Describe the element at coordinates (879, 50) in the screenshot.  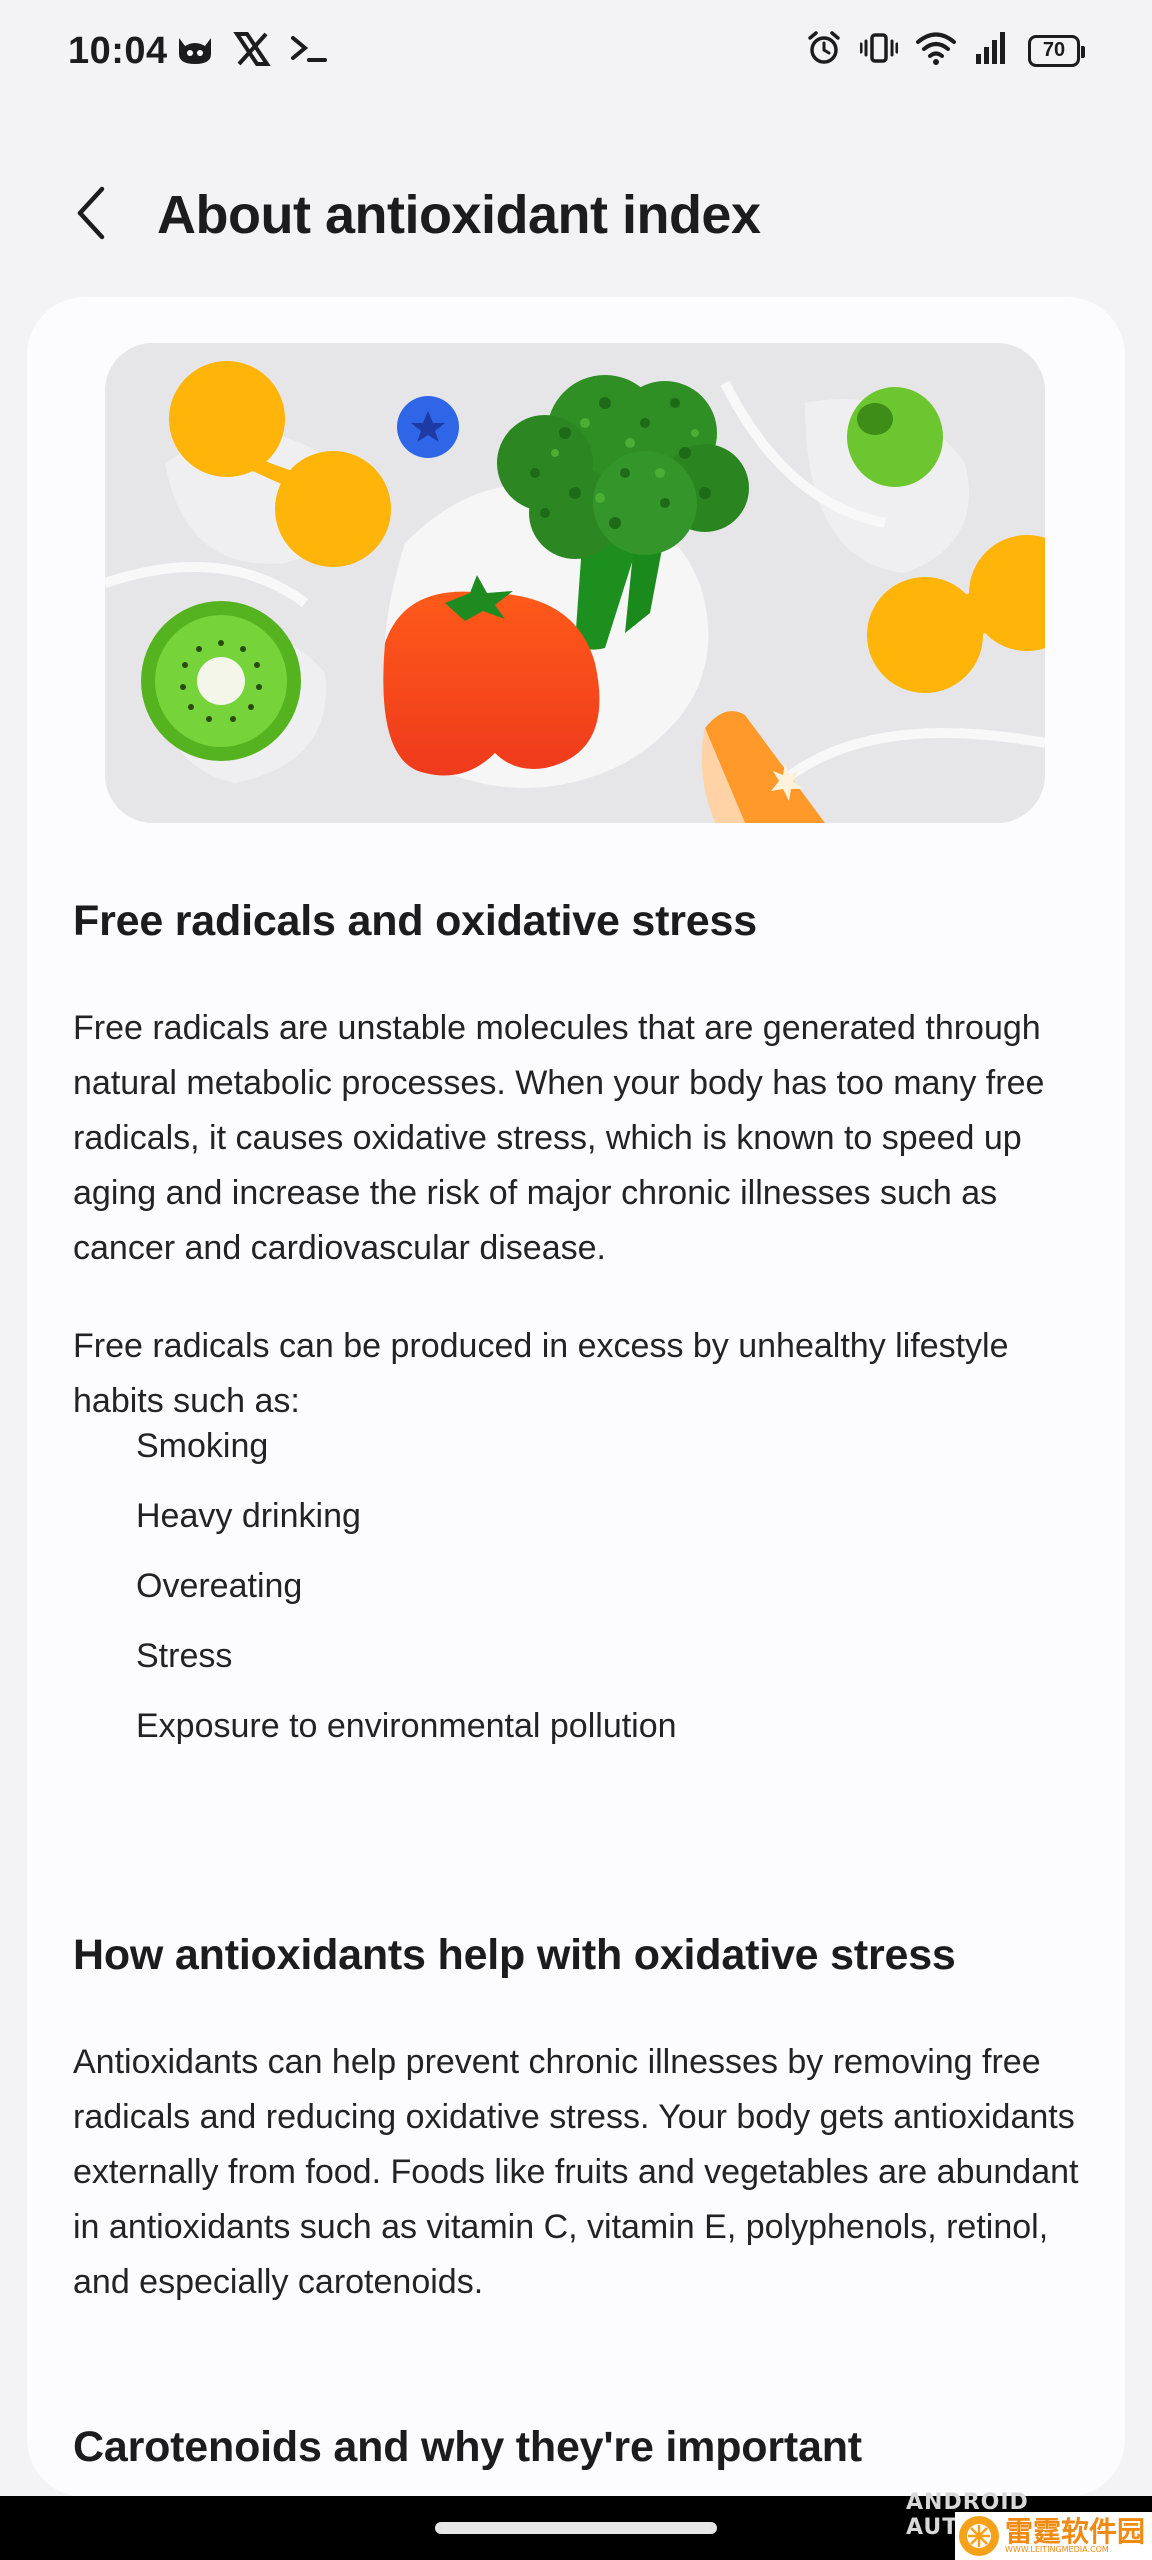
I see `vibrate-icon` at that location.